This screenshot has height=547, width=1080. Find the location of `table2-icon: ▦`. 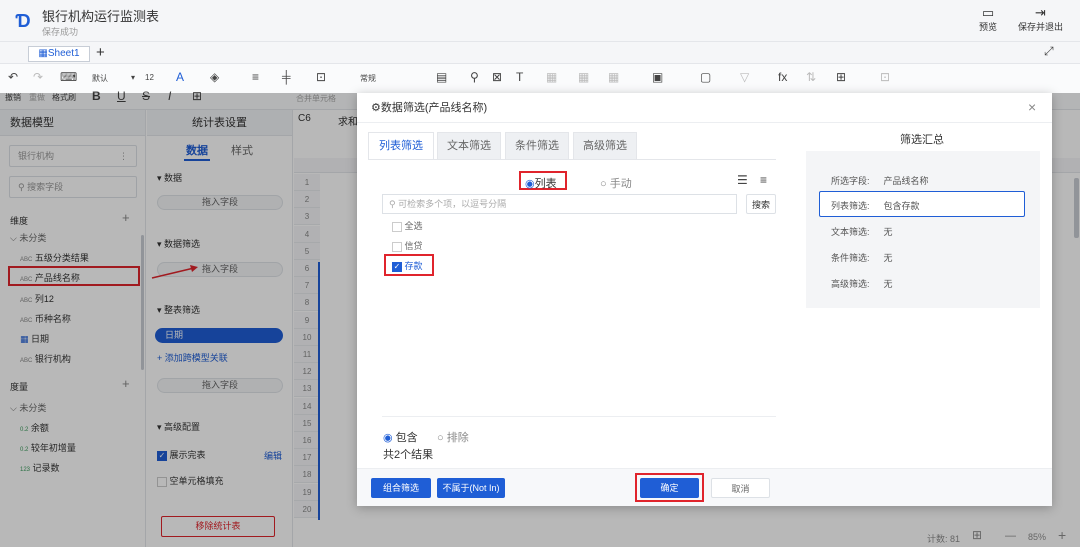

table2-icon: ▦ is located at coordinates (583, 77).